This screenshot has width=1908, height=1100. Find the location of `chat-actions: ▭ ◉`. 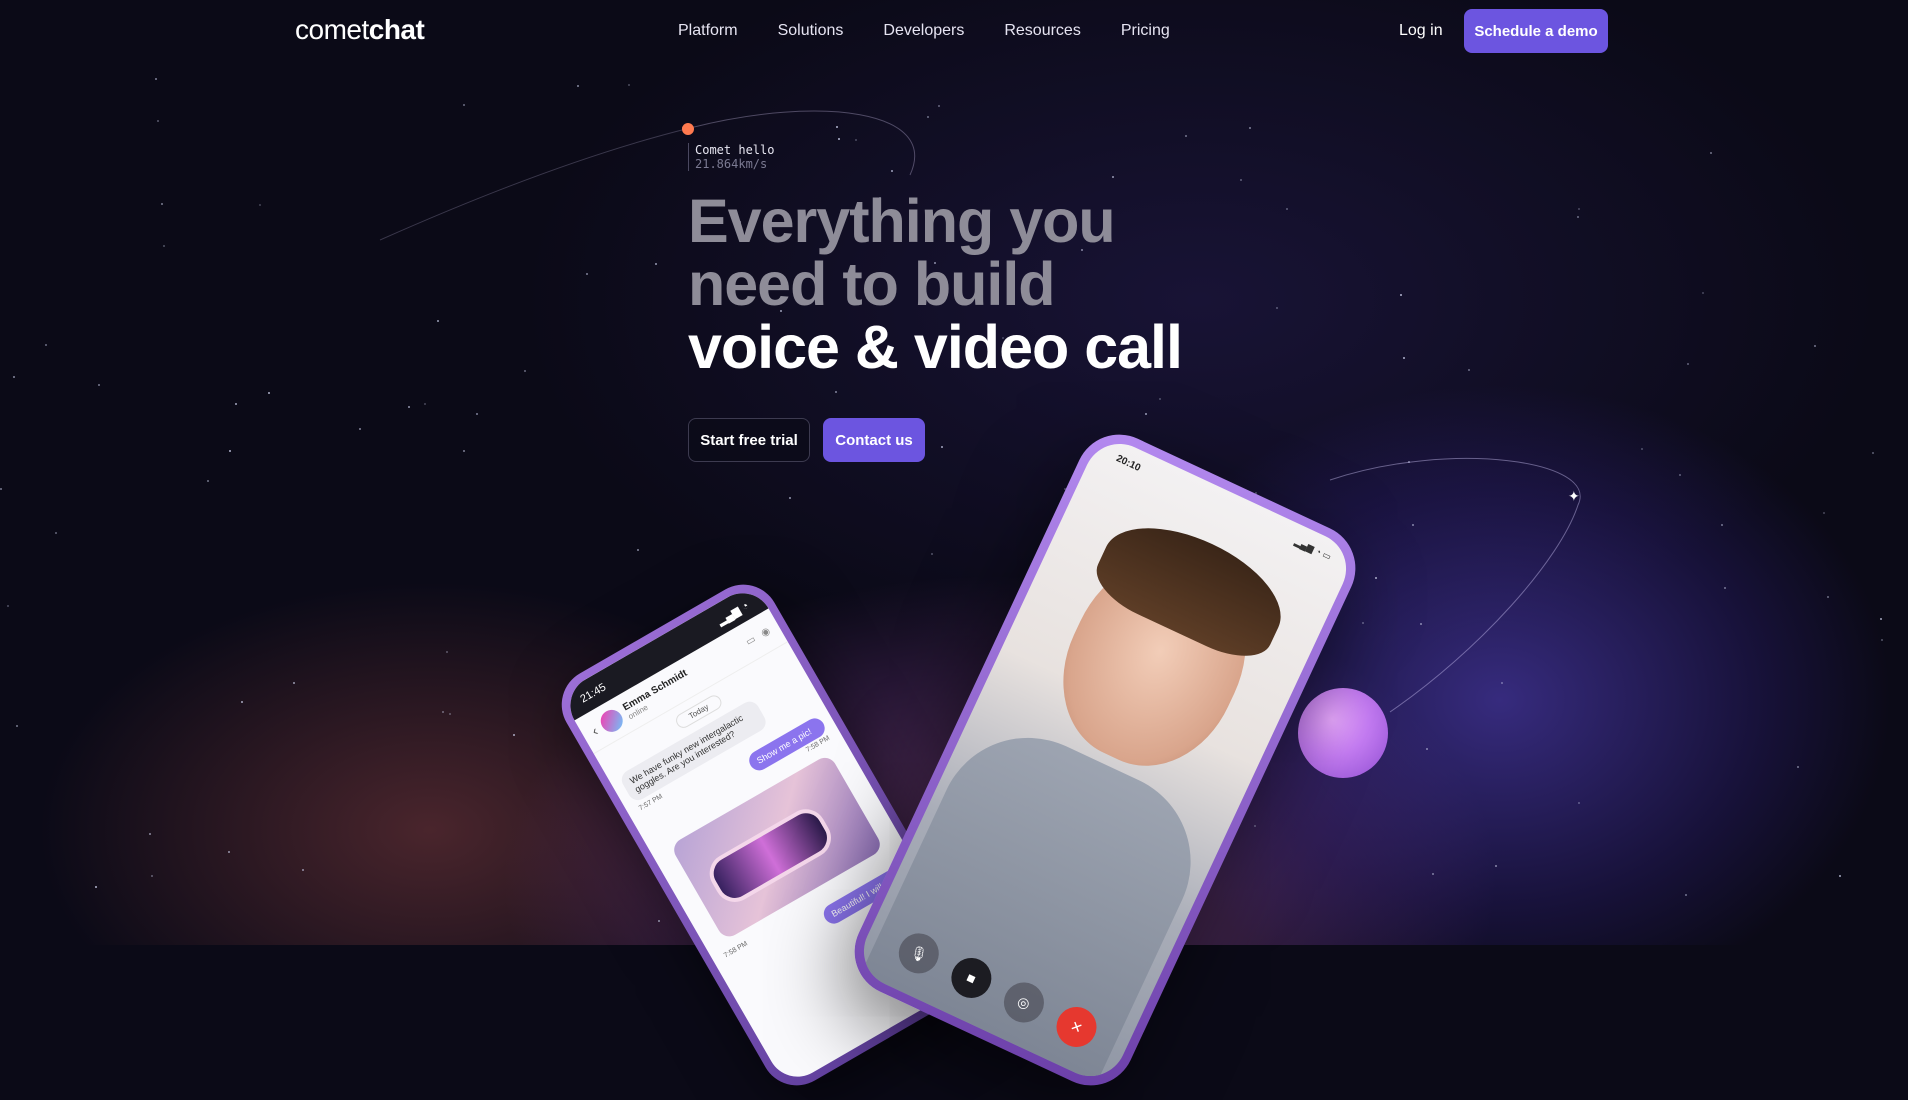

chat-actions: ▭ ◉ is located at coordinates (758, 636).